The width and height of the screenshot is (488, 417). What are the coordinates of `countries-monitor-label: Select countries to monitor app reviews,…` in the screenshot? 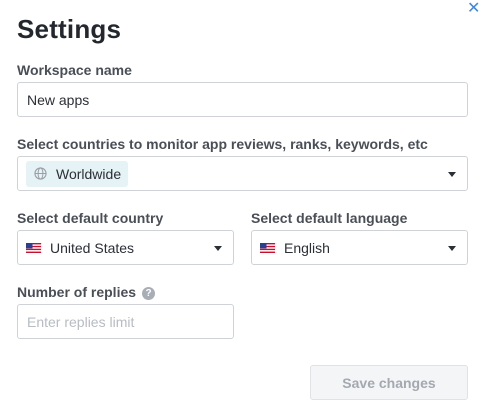 It's located at (222, 144).